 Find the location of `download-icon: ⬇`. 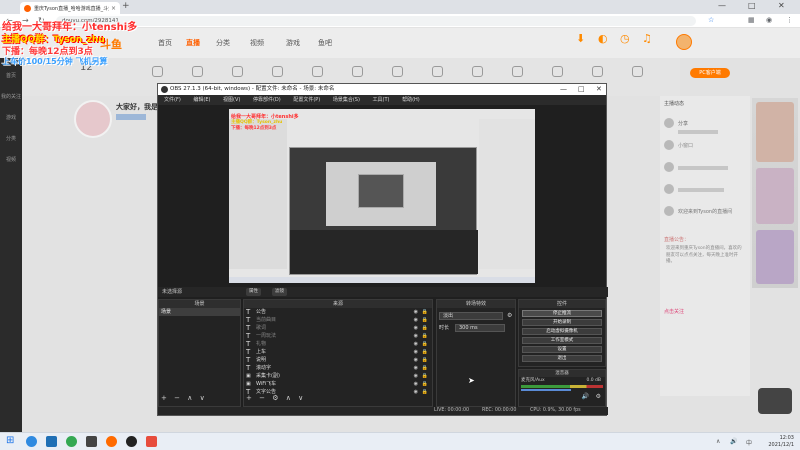

download-icon: ⬇ is located at coordinates (580, 38).